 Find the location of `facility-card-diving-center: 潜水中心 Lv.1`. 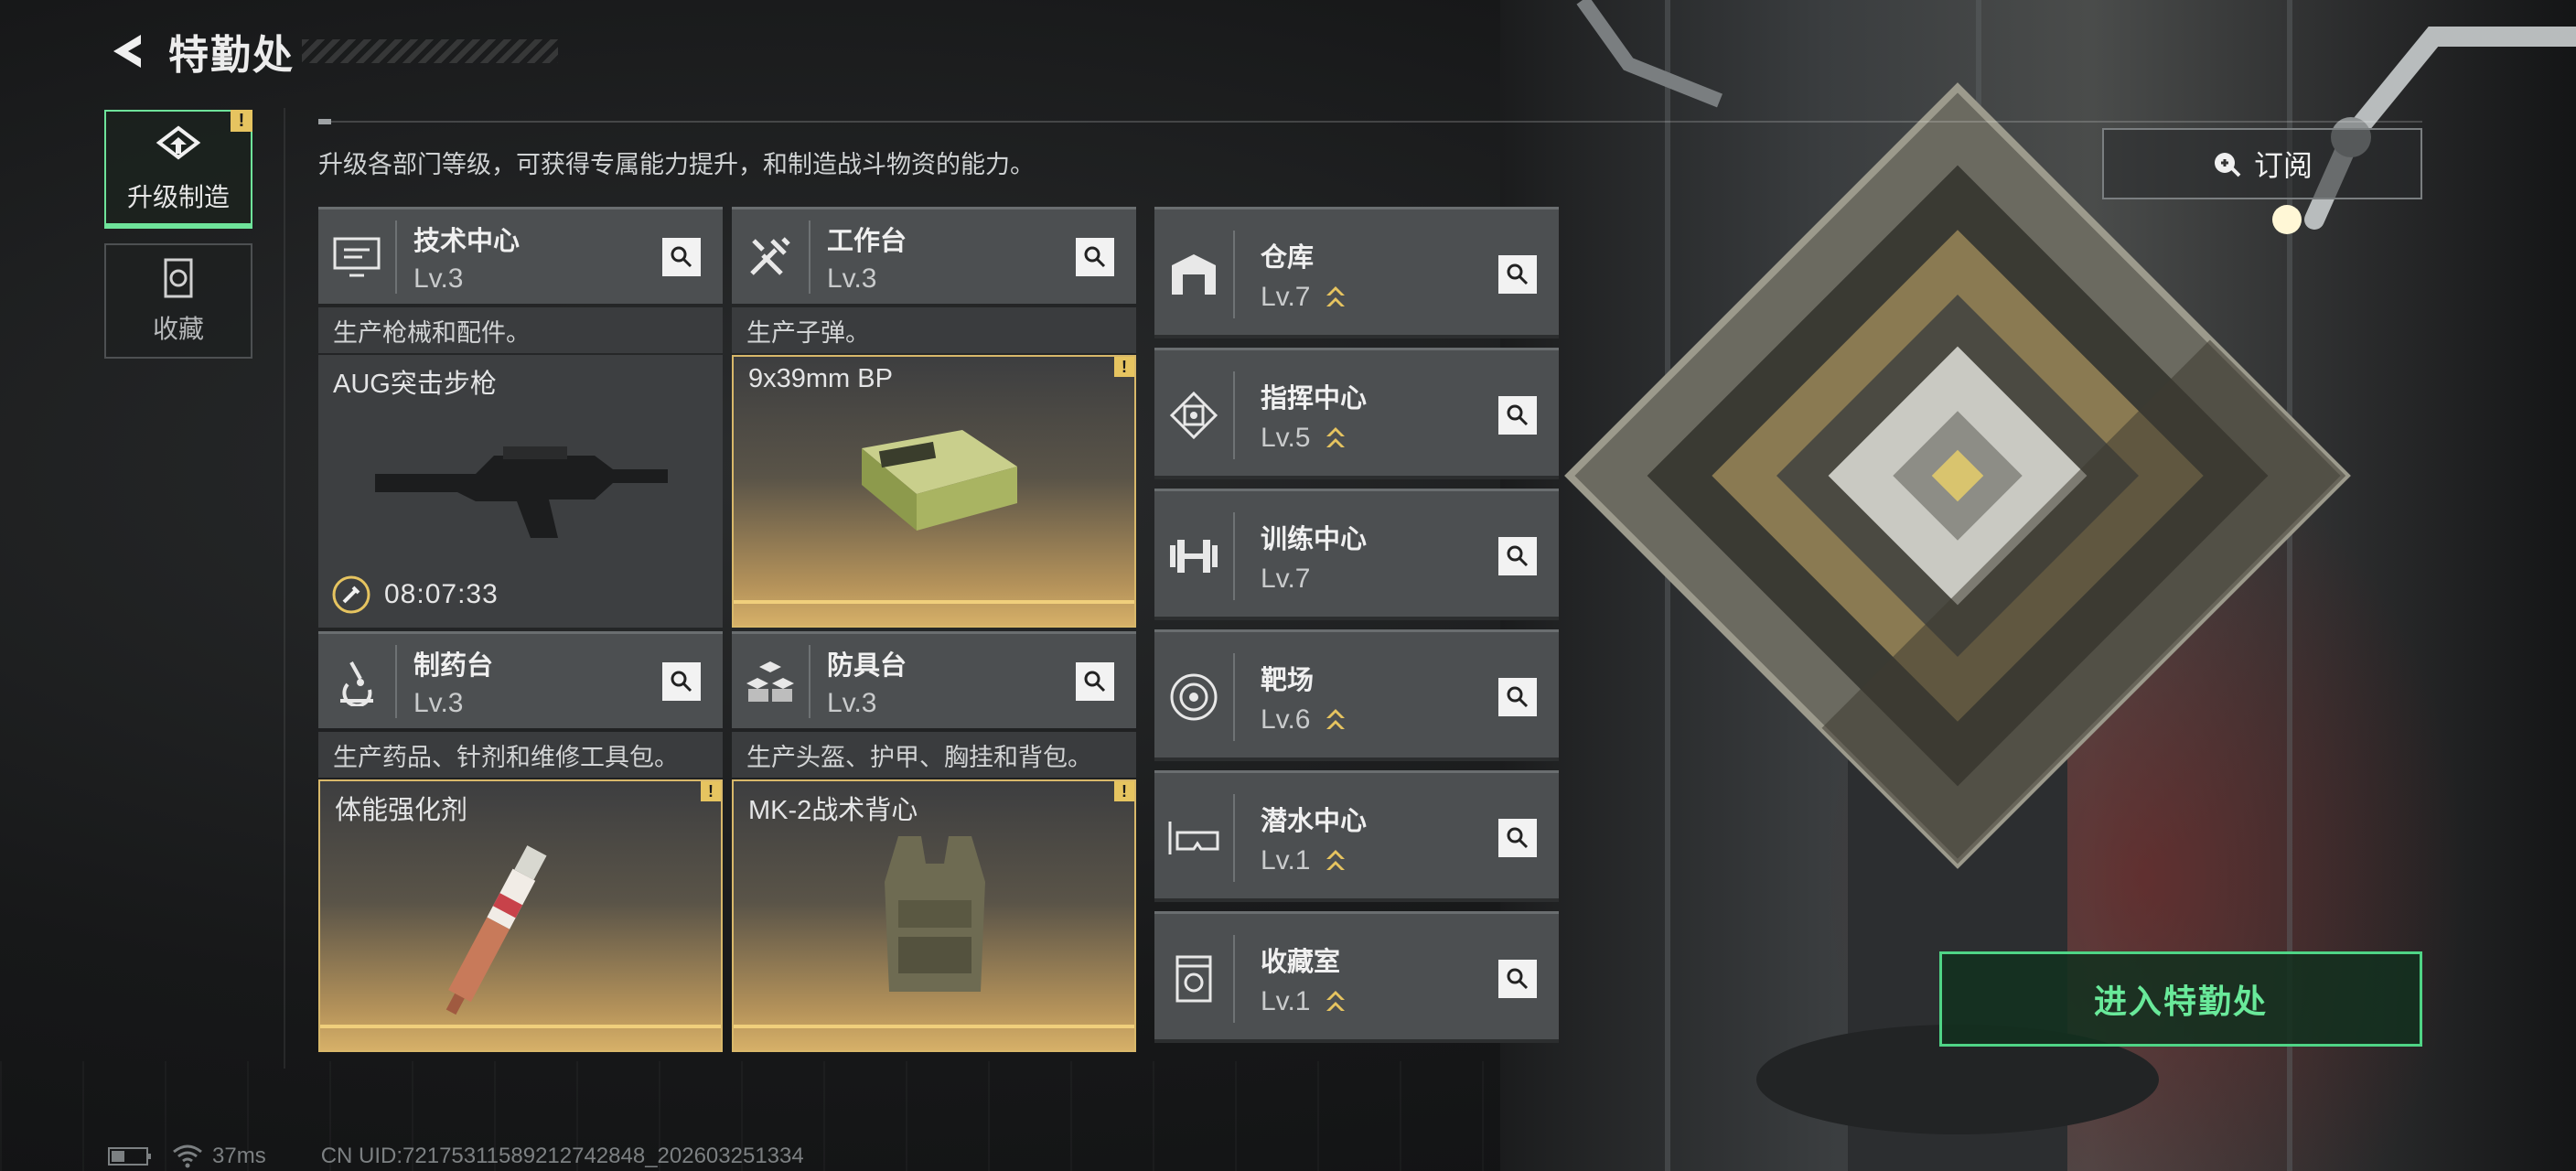

facility-card-diving-center: 潜水中心 Lv.1 is located at coordinates (1357, 836).